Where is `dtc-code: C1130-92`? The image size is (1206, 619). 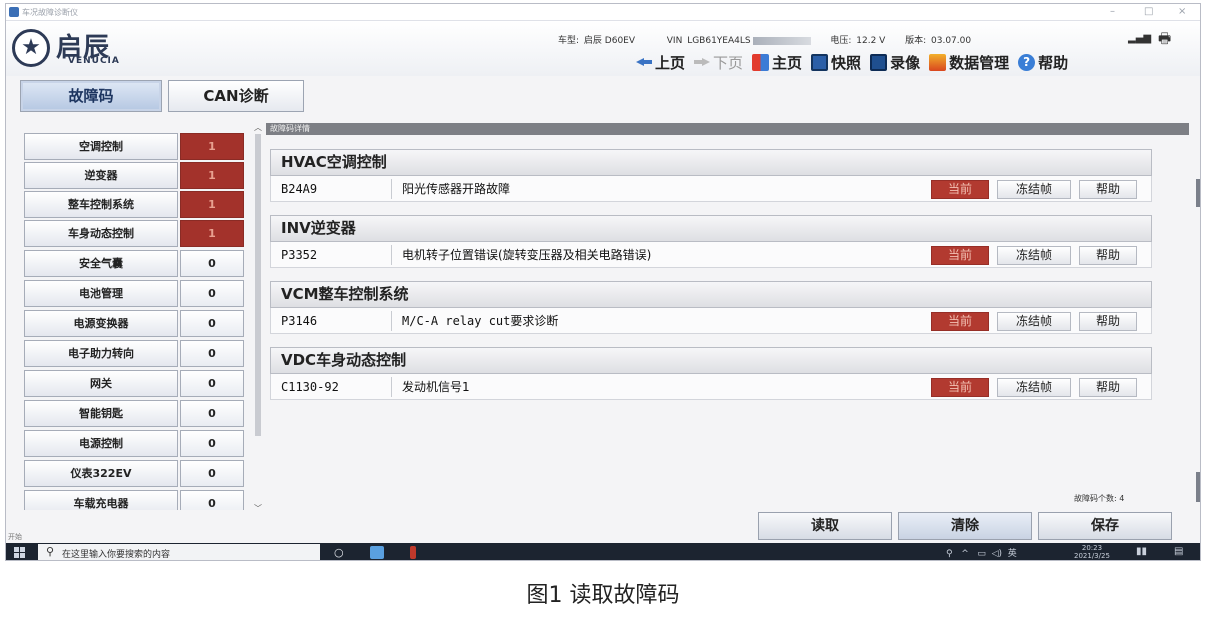 dtc-code: C1130-92 is located at coordinates (310, 387).